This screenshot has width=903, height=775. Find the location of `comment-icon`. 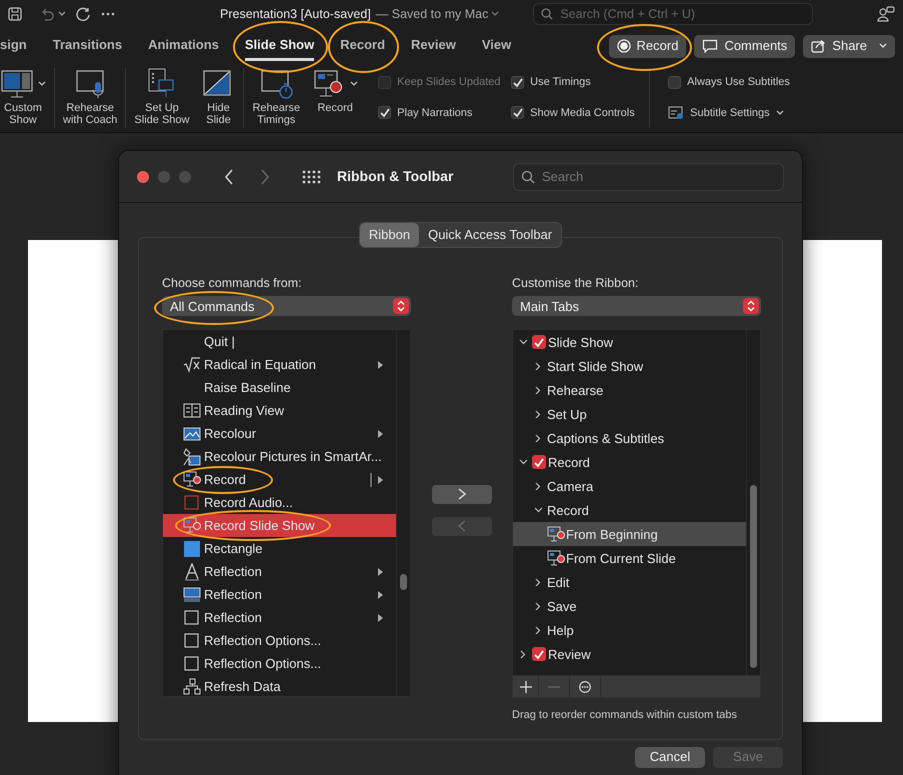

comment-icon is located at coordinates (710, 46).